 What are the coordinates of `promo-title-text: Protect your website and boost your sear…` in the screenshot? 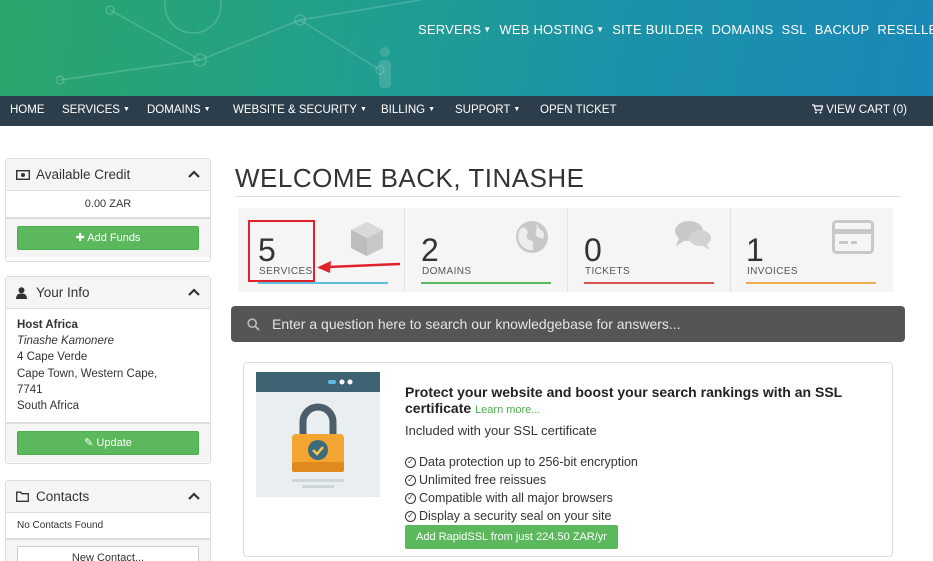 It's located at (623, 400).